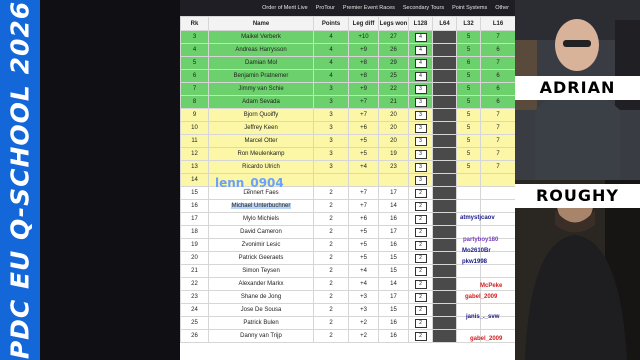 This screenshot has width=640, height=360. What do you see at coordinates (502, 8) in the screenshot?
I see `nav-link: Other` at bounding box center [502, 8].